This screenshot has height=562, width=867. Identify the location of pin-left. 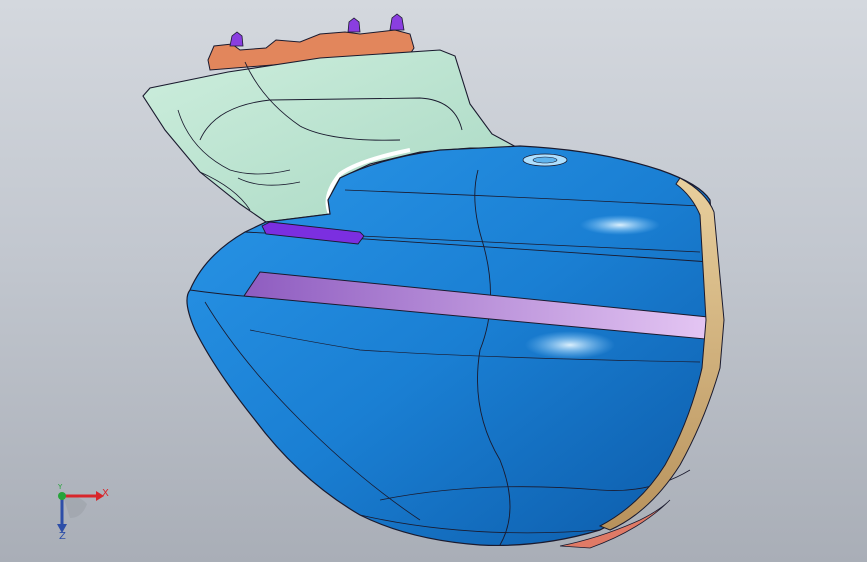
(236, 39).